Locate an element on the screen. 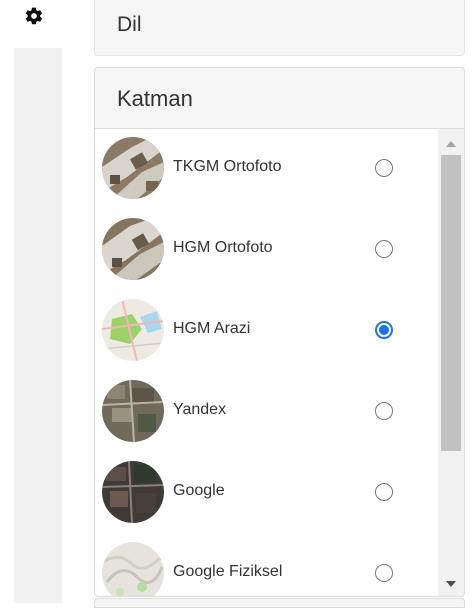 This screenshot has width=472, height=608. language-panel: Dil is located at coordinates (279, 28).